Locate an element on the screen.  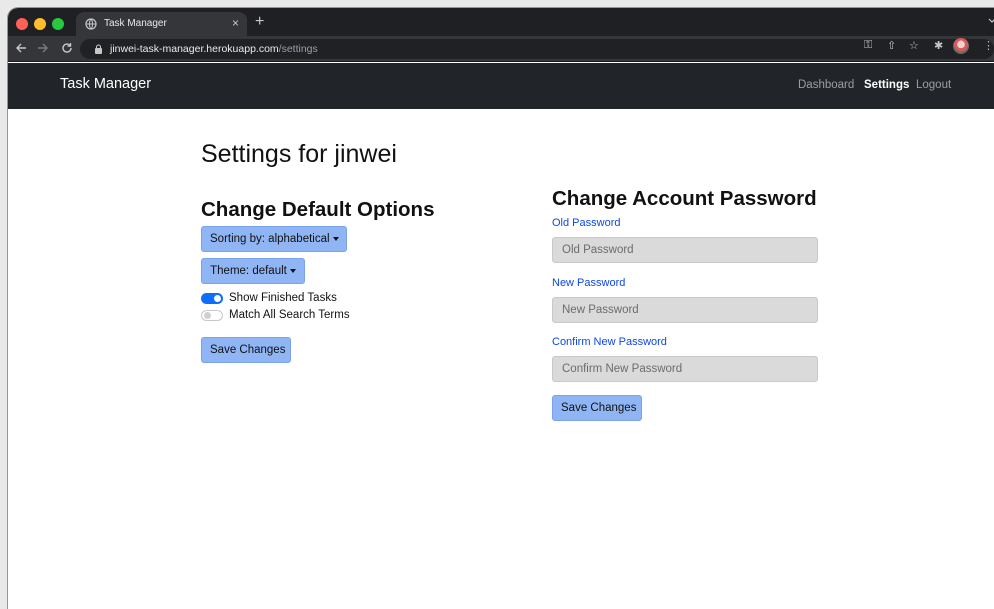
minimize-window-button is located at coordinates (40, 24).